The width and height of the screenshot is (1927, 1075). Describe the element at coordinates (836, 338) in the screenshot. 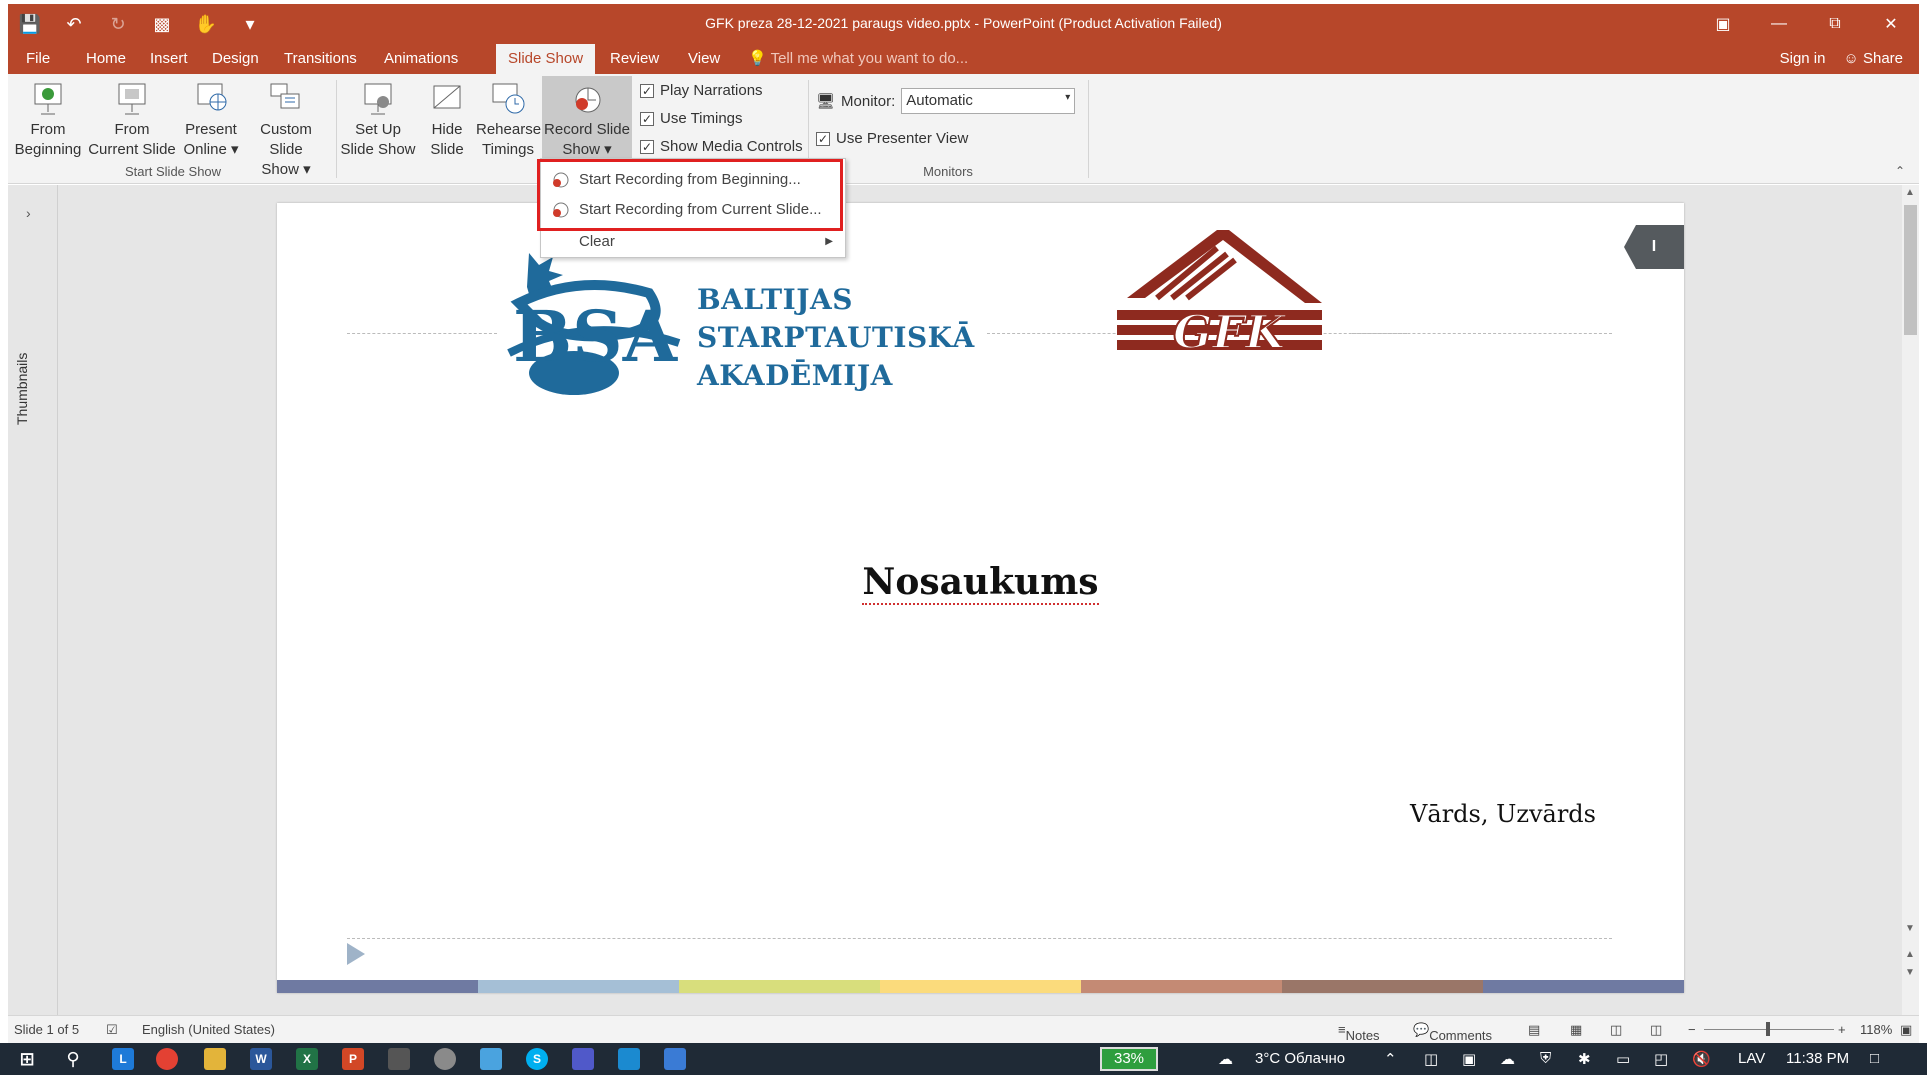

I see `academy-name: BALTIJAS STARPTAUTISKĀ AKADĒMIJA` at that location.